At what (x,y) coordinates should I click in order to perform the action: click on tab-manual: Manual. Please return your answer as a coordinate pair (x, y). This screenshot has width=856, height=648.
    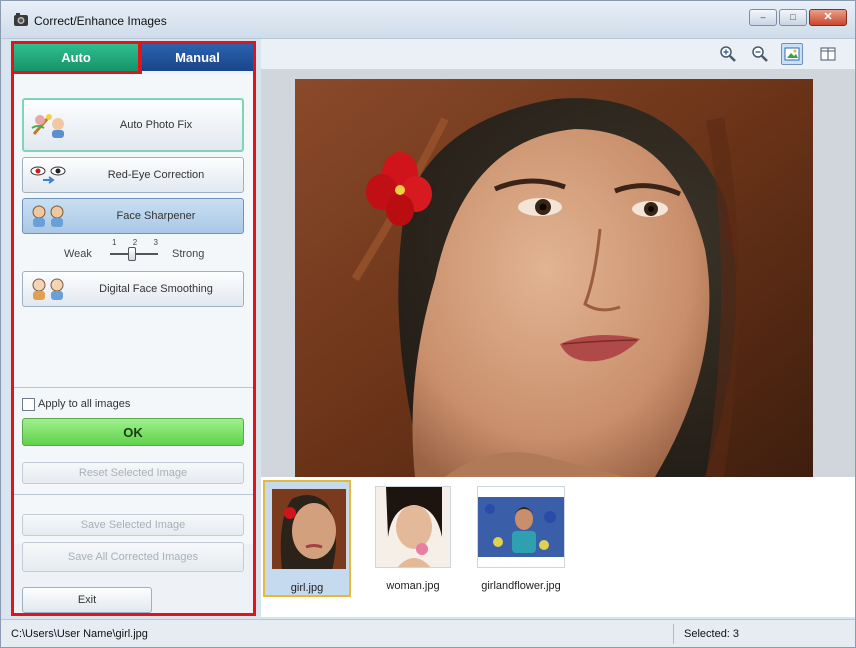
    Looking at the image, I should click on (197, 57).